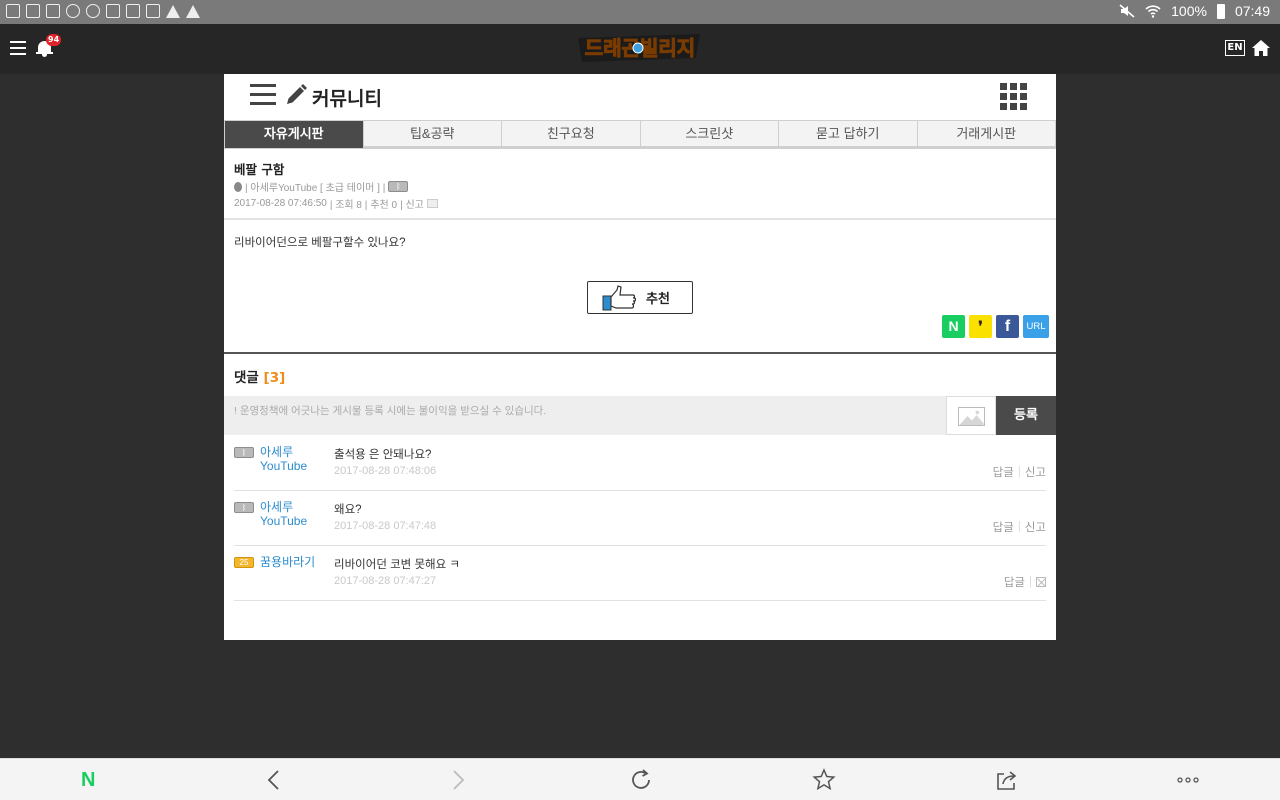  Describe the element at coordinates (320, 243) in the screenshot. I see `post-body: 리바이어던으로 베팔구할수 있나요?` at that location.